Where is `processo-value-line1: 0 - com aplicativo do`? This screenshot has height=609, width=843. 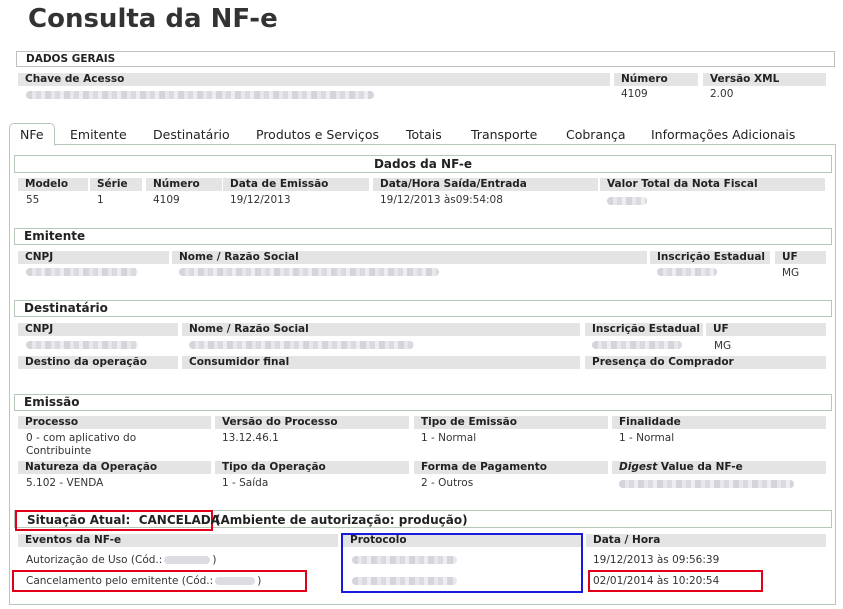
processo-value-line1: 0 - com aplicativo do is located at coordinates (81, 438).